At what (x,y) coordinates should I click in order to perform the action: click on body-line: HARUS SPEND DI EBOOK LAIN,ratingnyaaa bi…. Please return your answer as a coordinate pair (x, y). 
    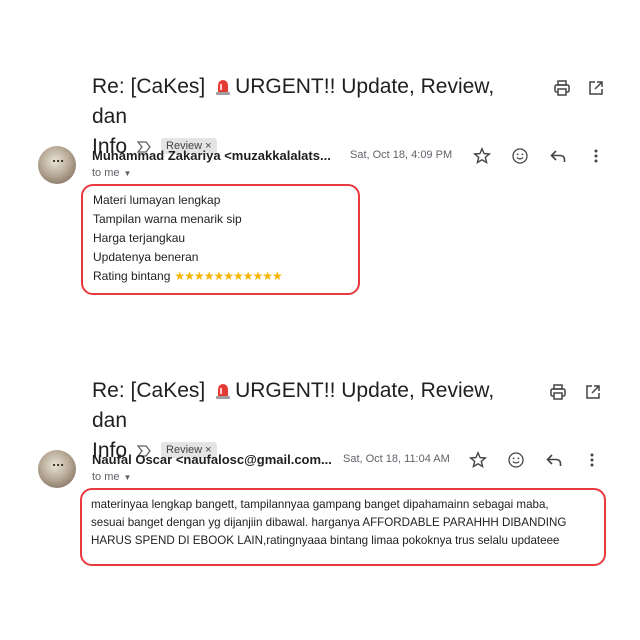
    Looking at the image, I should click on (325, 540).